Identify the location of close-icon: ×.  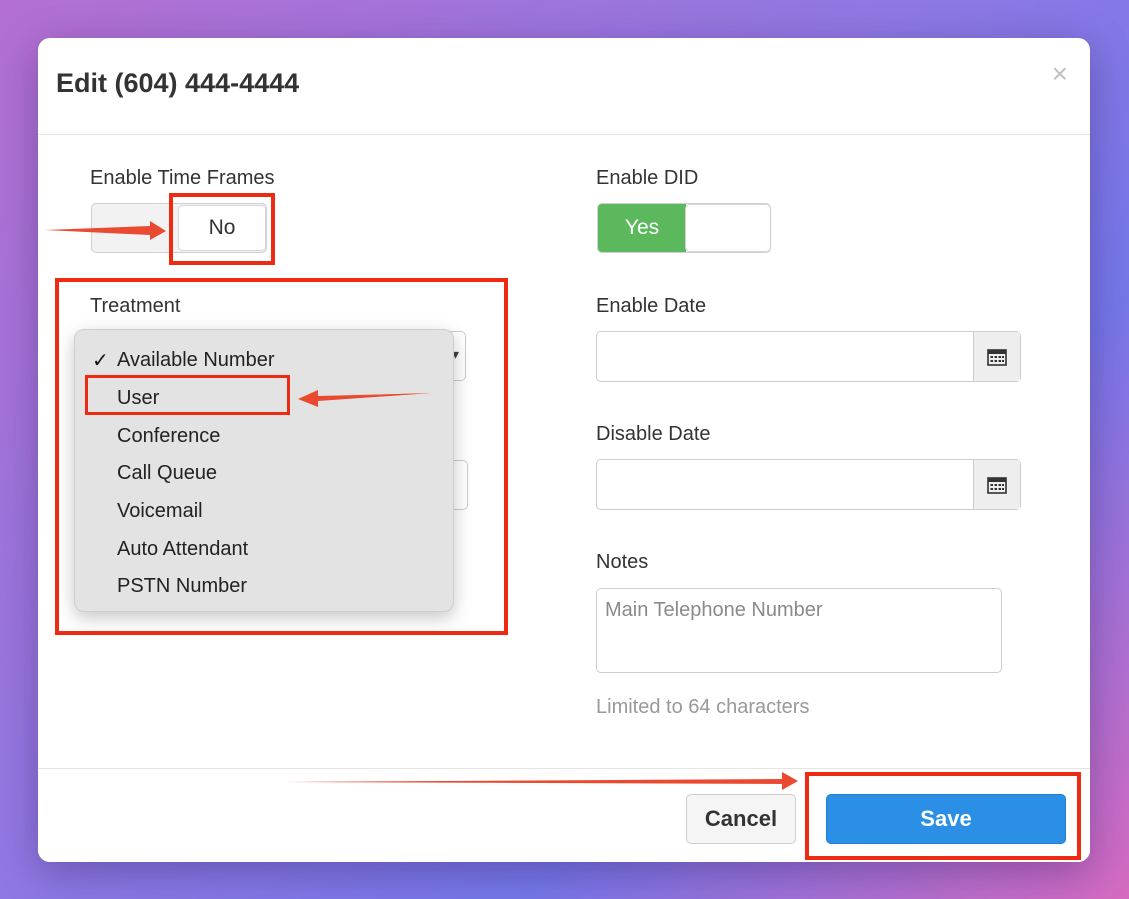
(1060, 74).